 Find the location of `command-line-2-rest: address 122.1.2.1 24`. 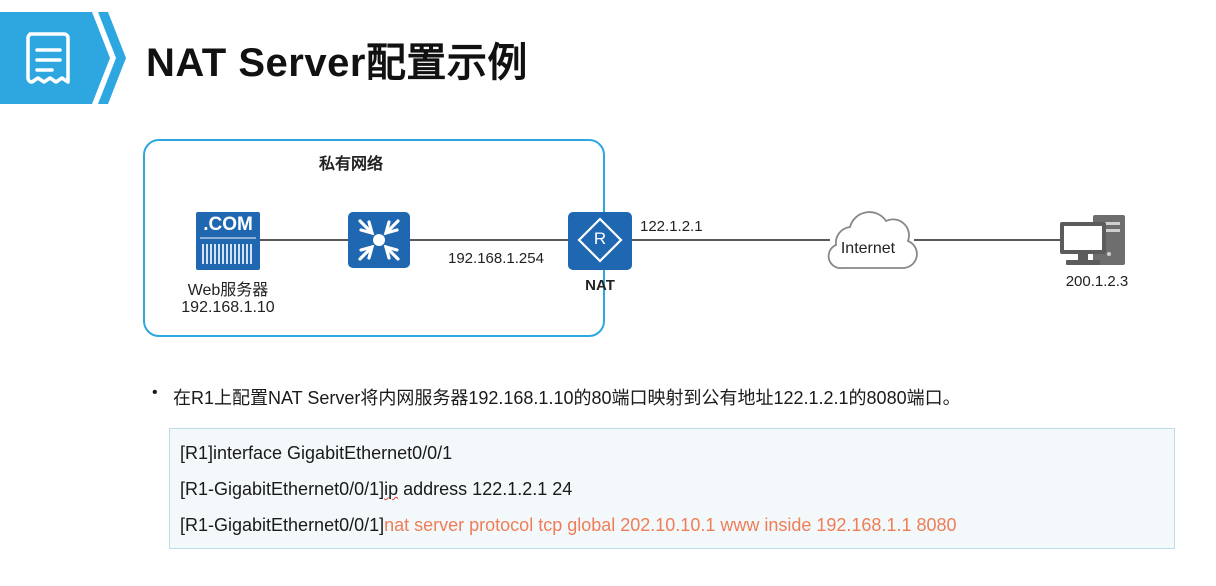

command-line-2-rest: address 122.1.2.1 24 is located at coordinates (485, 489).